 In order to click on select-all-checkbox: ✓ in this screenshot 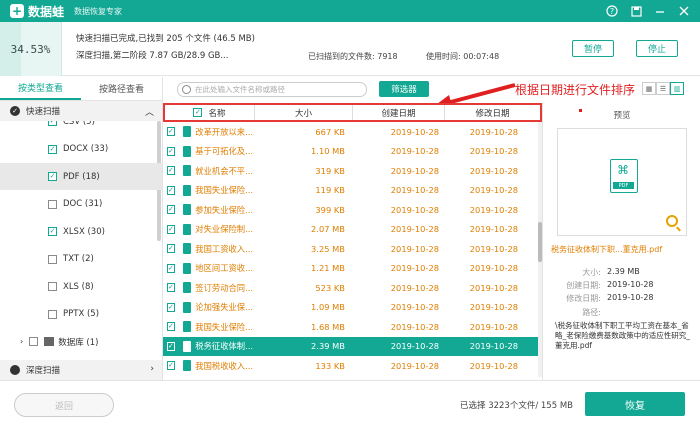, I will do `click(198, 112)`.